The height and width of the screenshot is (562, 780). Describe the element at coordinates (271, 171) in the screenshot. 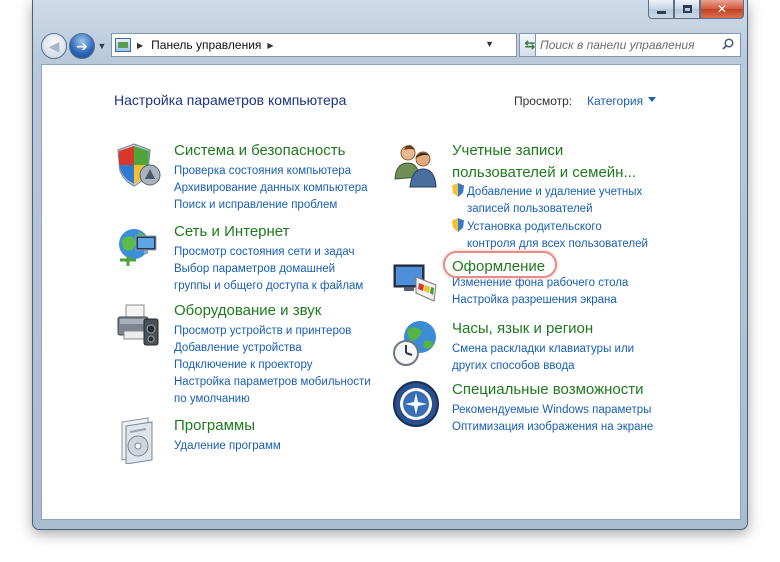

I see `task-link: Проверка состояния компьютера` at that location.